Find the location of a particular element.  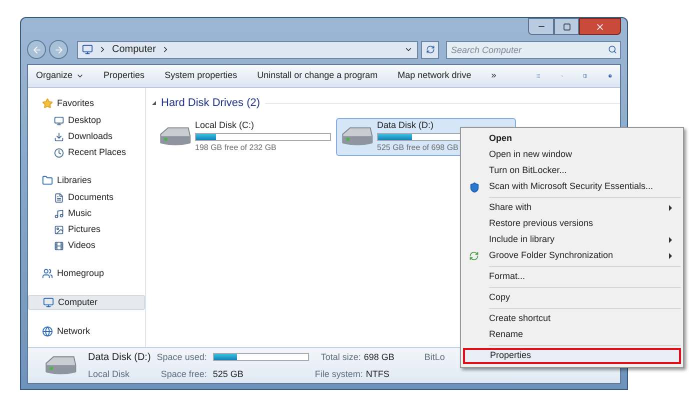

menu-item: Groove Folder Synchronization is located at coordinates (572, 256).